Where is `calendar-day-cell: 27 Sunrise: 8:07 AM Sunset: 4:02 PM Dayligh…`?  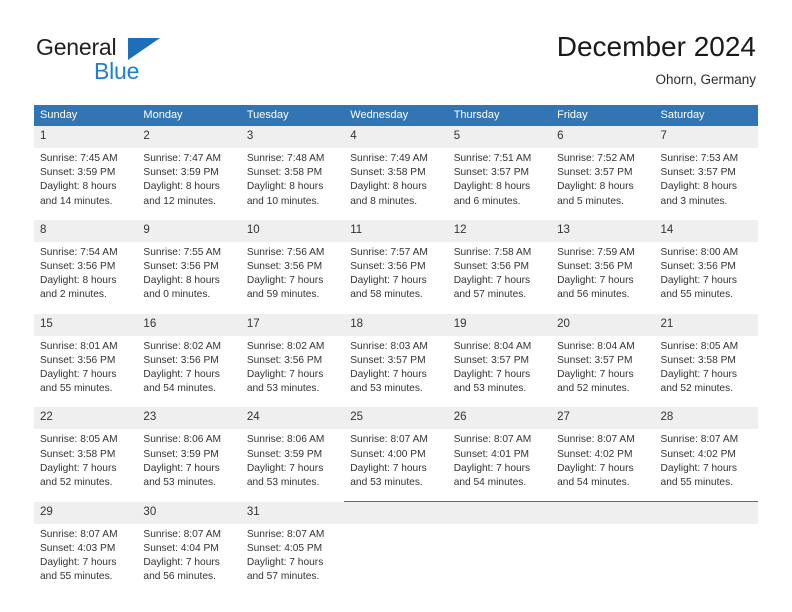
calendar-day-cell: 27 Sunrise: 8:07 AM Sunset: 4:02 PM Dayligh… is located at coordinates (603, 449).